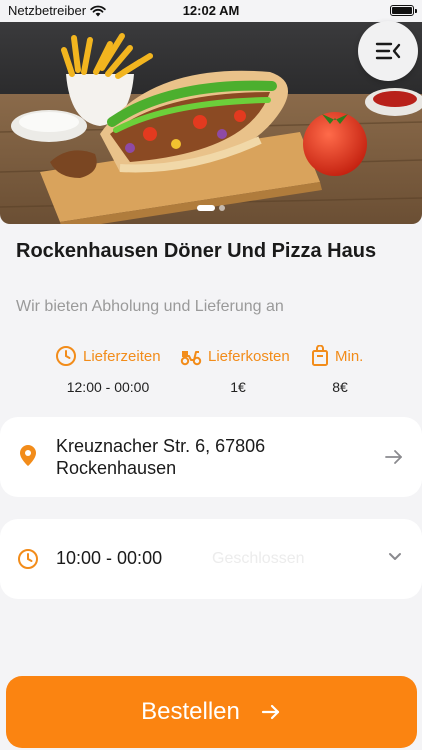 Image resolution: width=422 pixels, height=750 pixels. I want to click on minimum-value: 8€, so click(340, 387).